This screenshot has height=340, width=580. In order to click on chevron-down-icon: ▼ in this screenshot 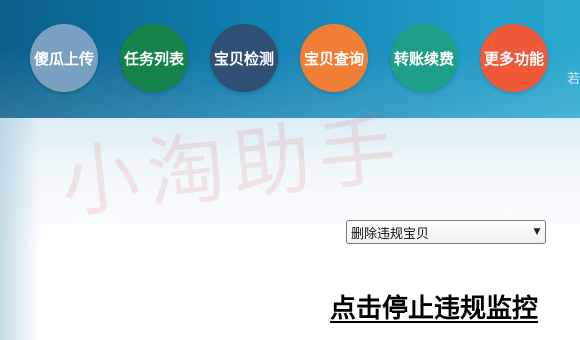, I will do `click(537, 232)`.